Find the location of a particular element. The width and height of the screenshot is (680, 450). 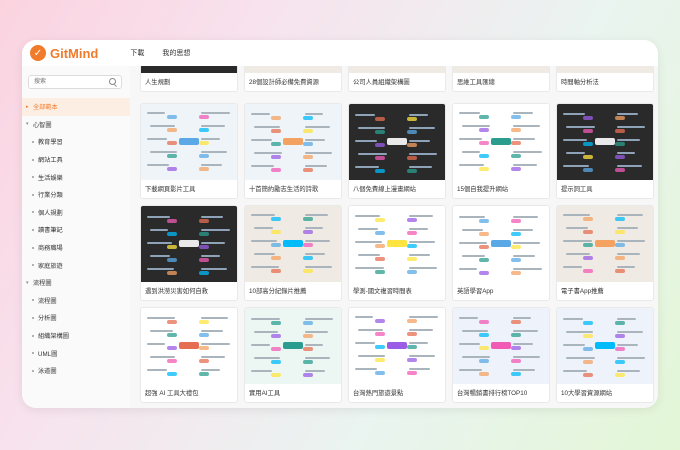

search-box is located at coordinates (75, 82).